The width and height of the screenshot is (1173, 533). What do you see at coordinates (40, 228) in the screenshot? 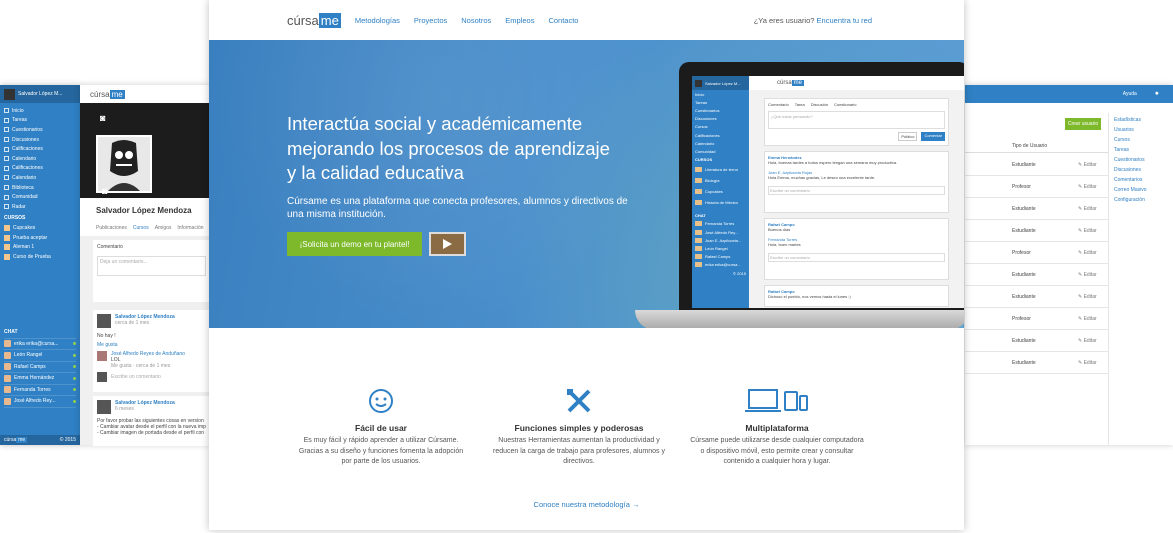
I see `course-item: Cupcakes` at bounding box center [40, 228].